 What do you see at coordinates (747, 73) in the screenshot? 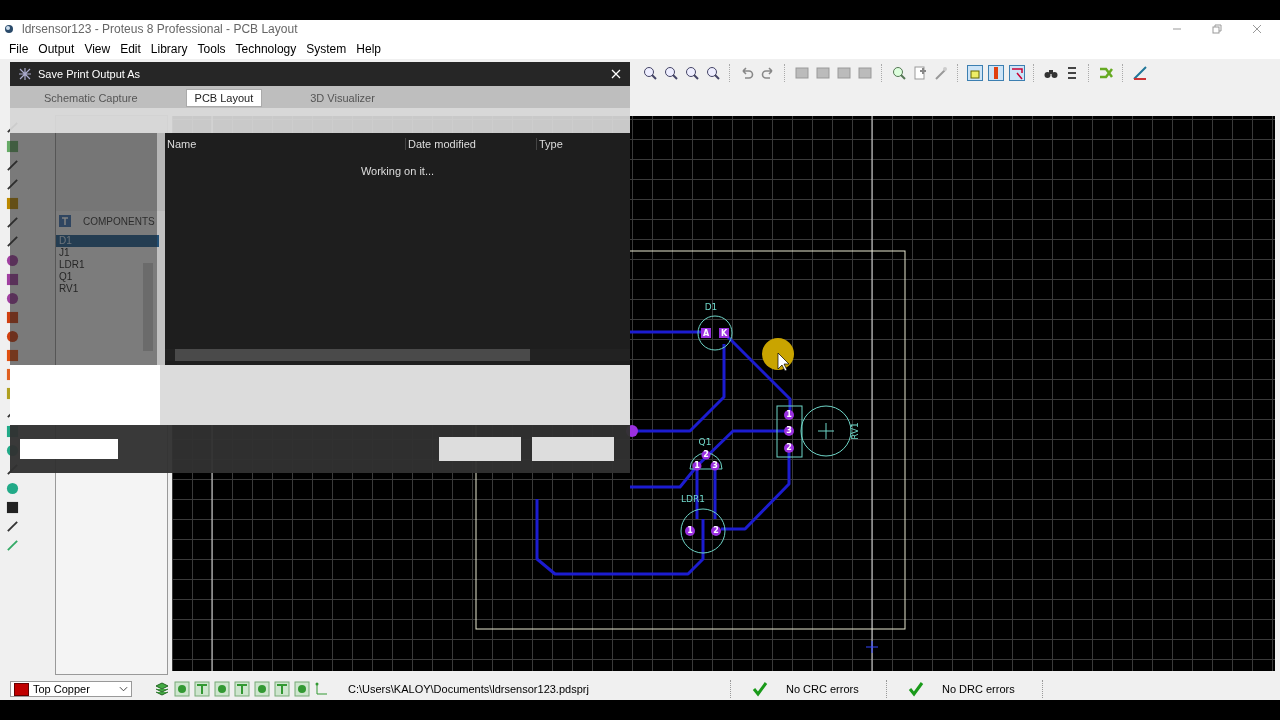
I see `undo-icon` at bounding box center [747, 73].